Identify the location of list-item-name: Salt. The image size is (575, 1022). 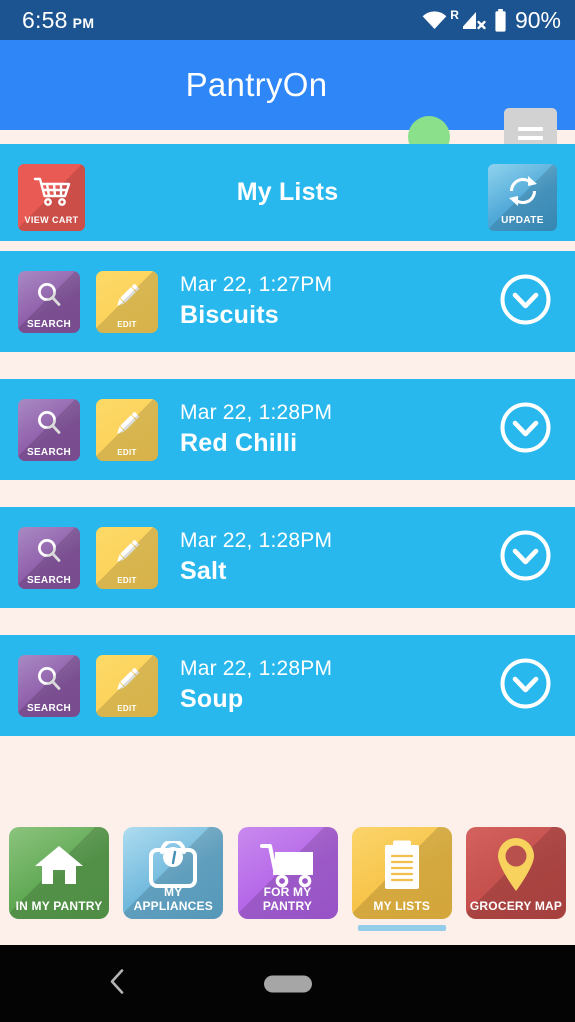
(203, 571).